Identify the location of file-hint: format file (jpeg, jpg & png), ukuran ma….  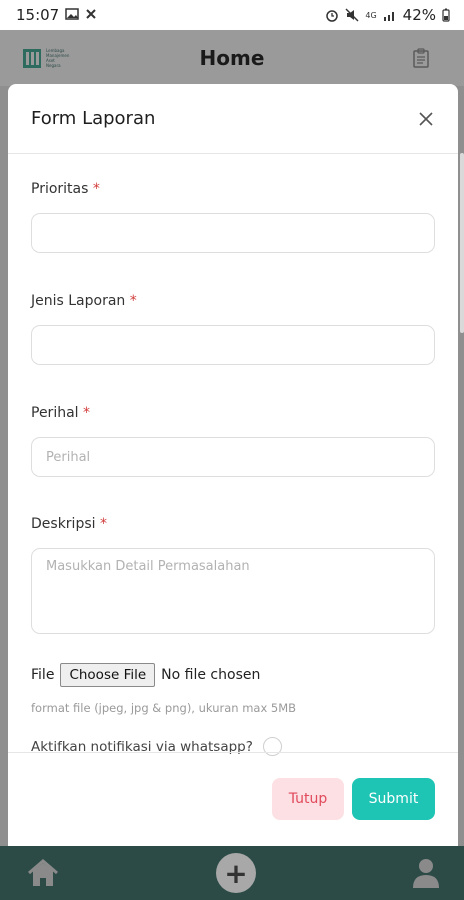
(164, 708).